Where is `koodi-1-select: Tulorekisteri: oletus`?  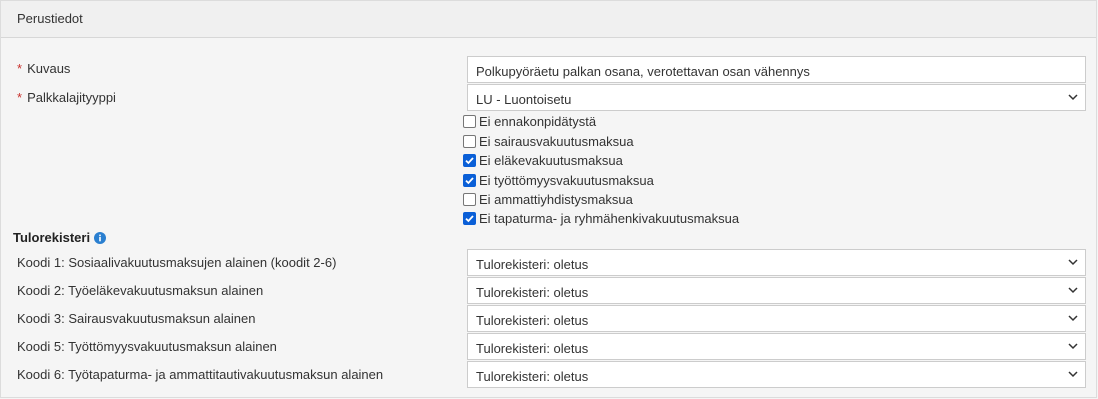
koodi-1-select: Tulorekisteri: oletus is located at coordinates (776, 262).